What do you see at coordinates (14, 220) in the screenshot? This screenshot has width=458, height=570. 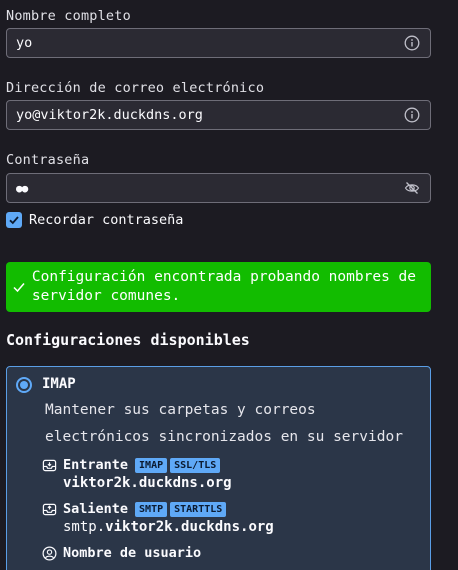 I see `remember-password-checkbox` at bounding box center [14, 220].